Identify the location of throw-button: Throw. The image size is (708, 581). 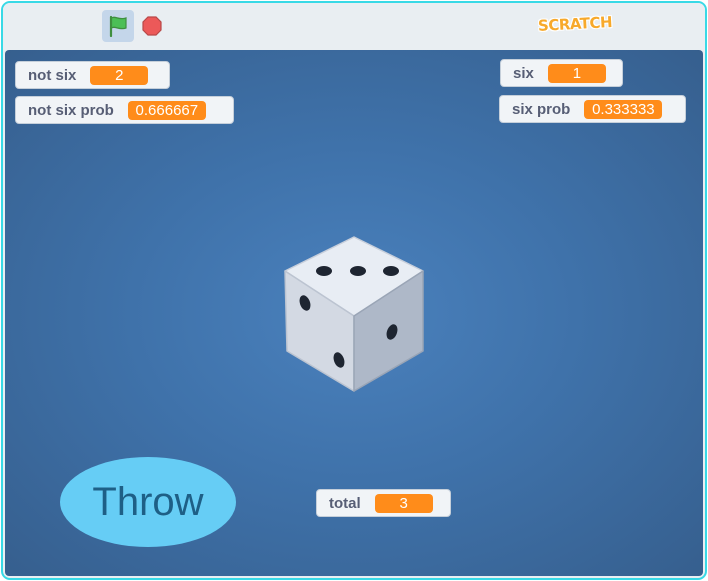
(148, 502).